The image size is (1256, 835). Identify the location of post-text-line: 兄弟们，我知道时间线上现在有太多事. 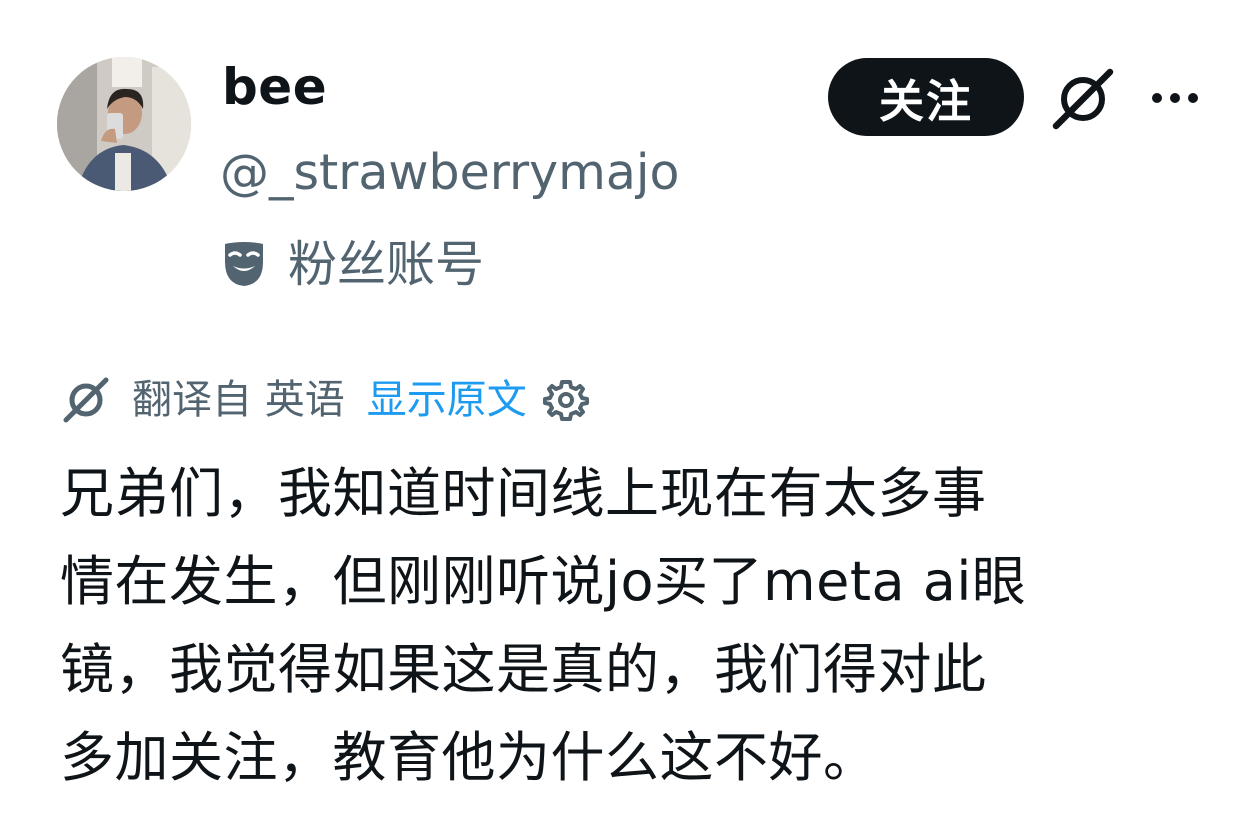
(523, 493).